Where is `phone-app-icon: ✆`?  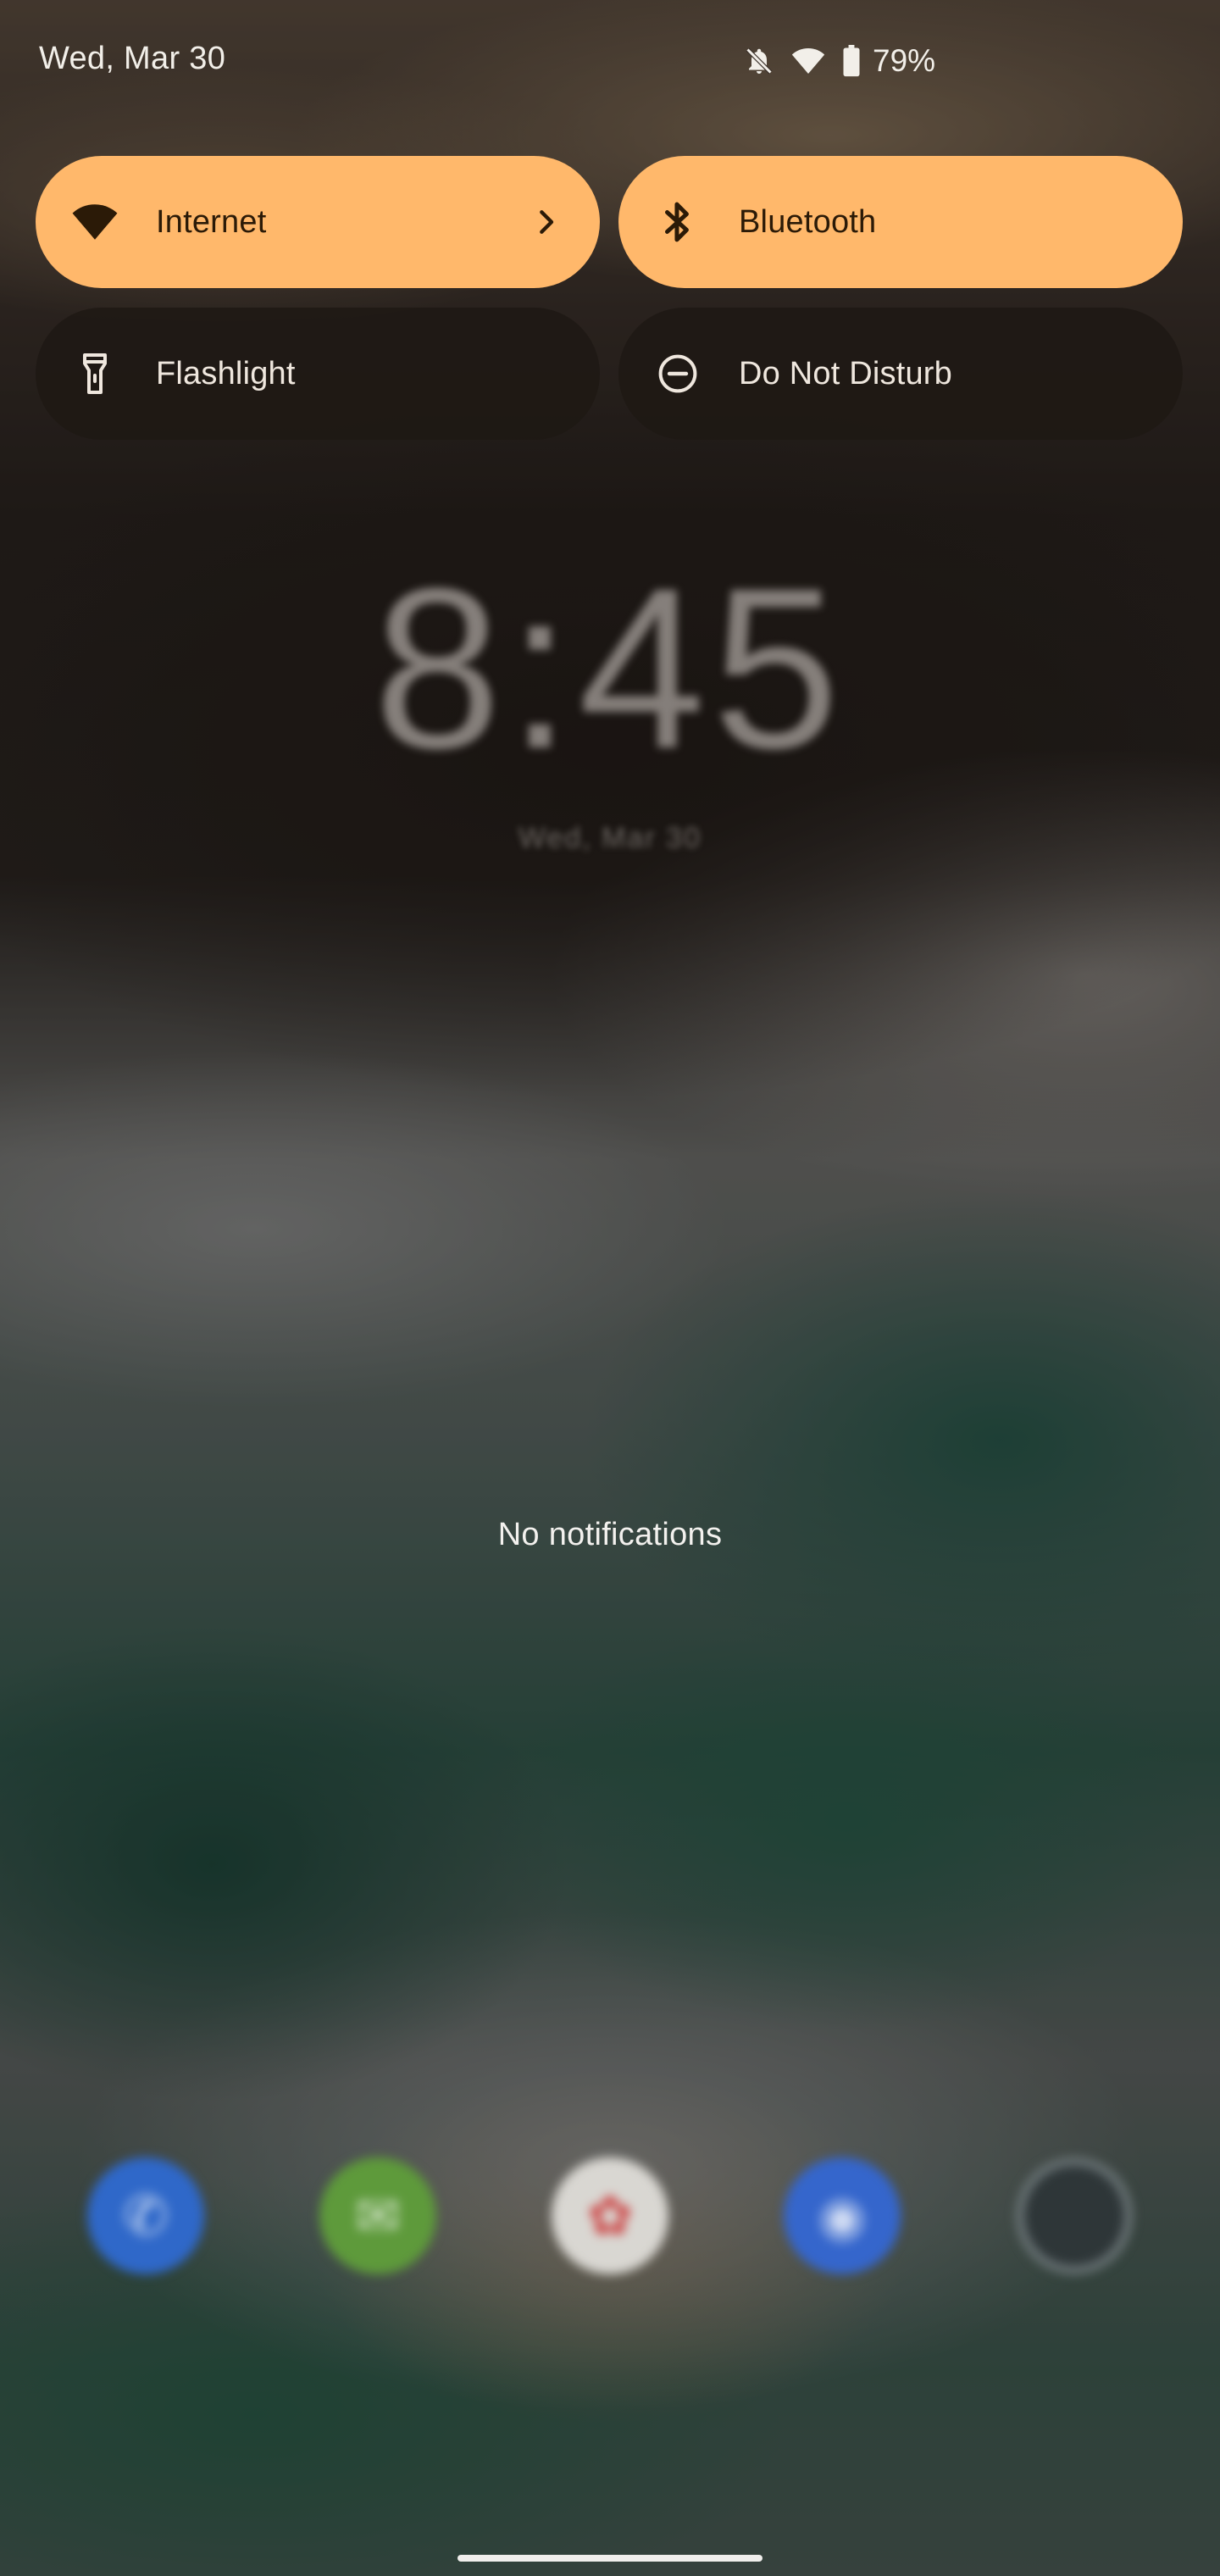
phone-app-icon: ✆ is located at coordinates (145, 2215).